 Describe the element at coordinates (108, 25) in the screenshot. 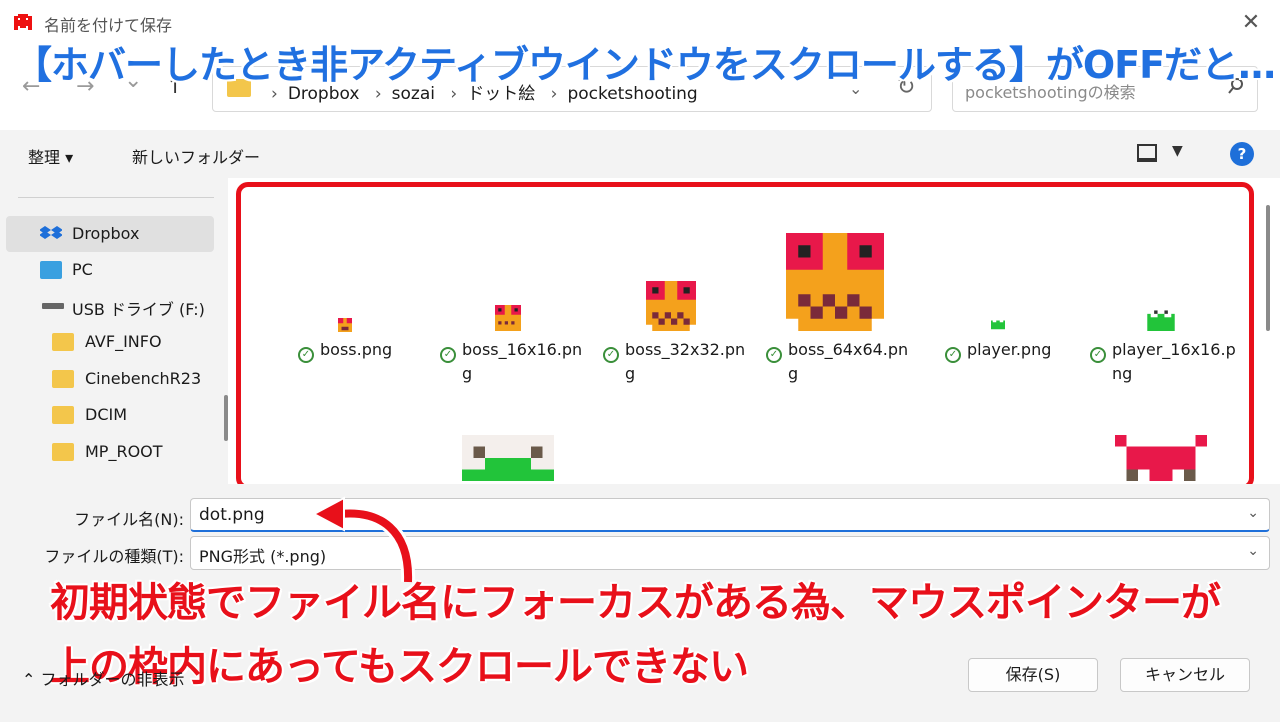

I see `window-title: 名前を付けて保存` at that location.